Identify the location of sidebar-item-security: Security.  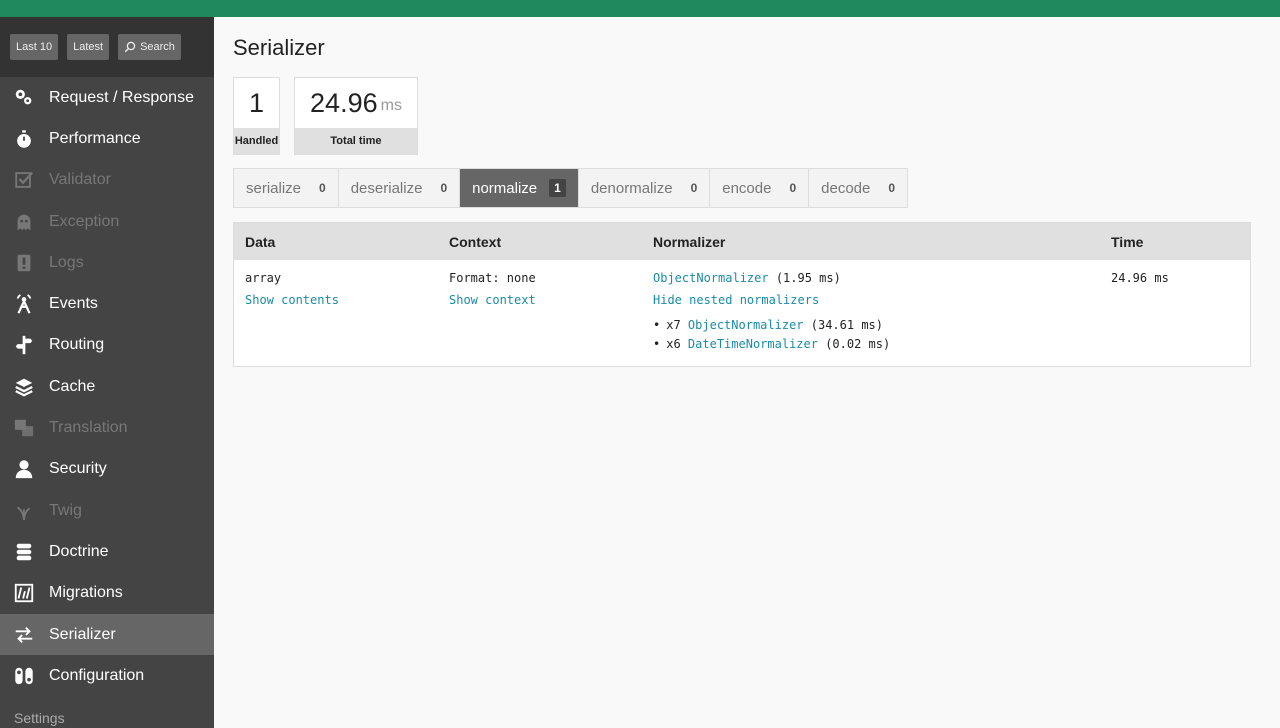
(107, 469).